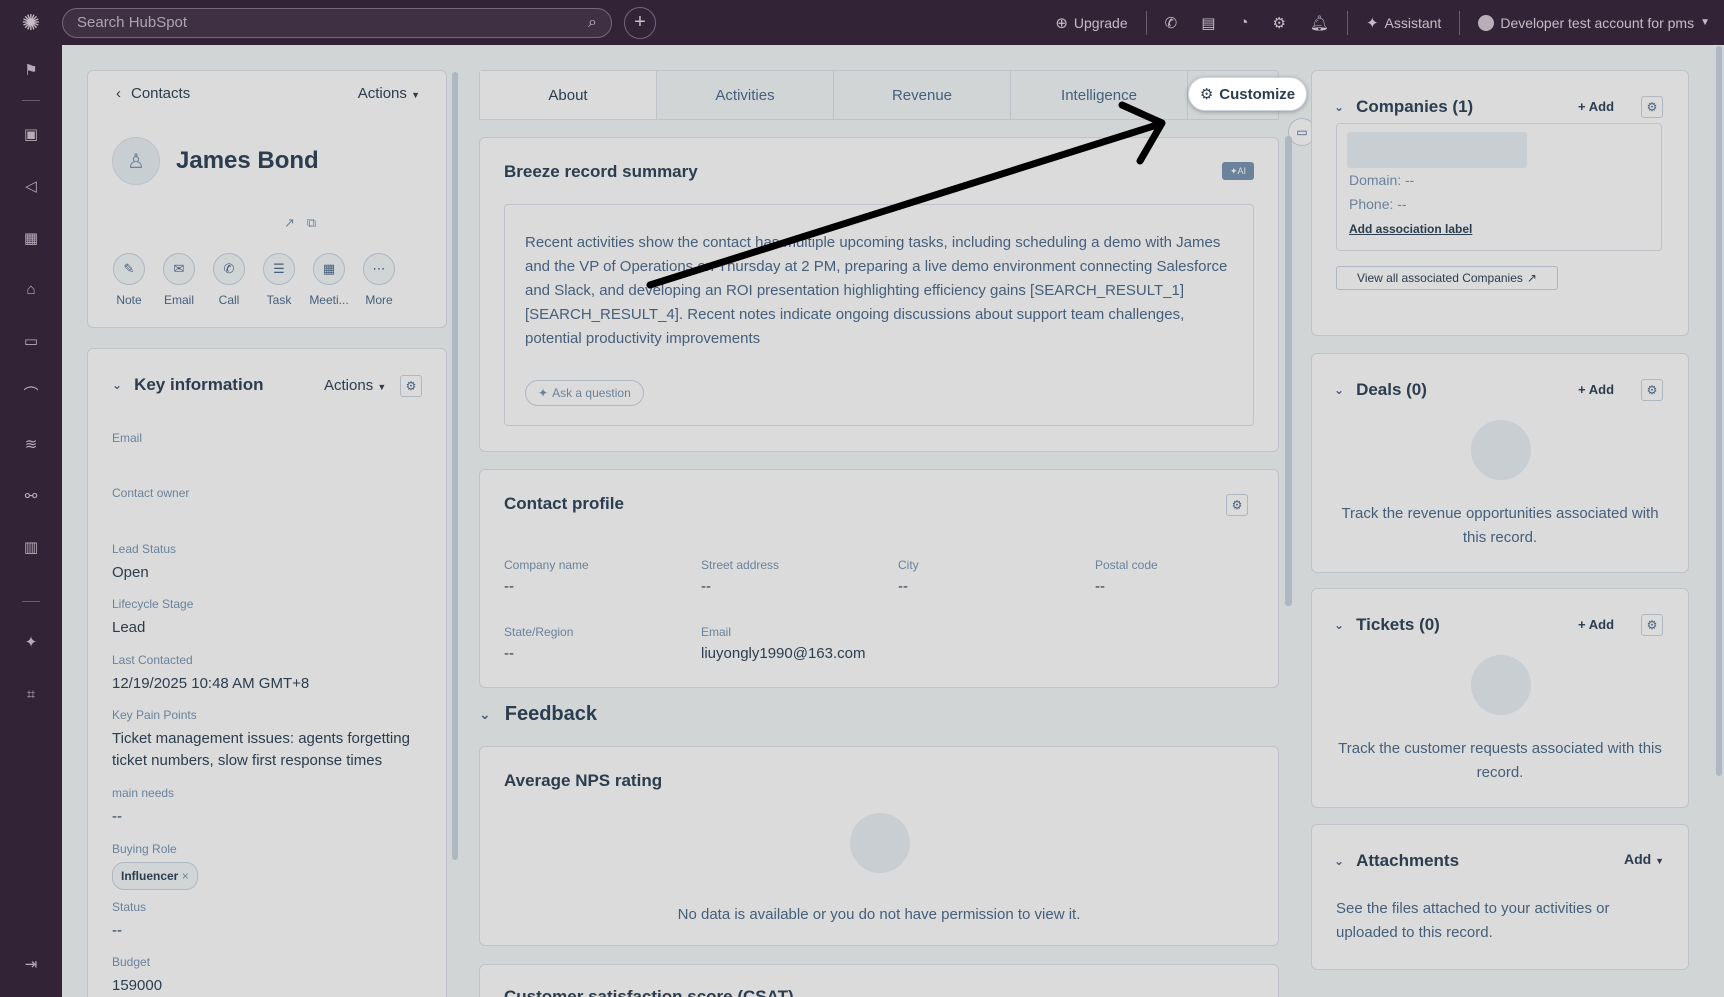 The width and height of the screenshot is (1724, 997). What do you see at coordinates (1644, 859) in the screenshot?
I see `attachments-add-menu: Add ▼` at bounding box center [1644, 859].